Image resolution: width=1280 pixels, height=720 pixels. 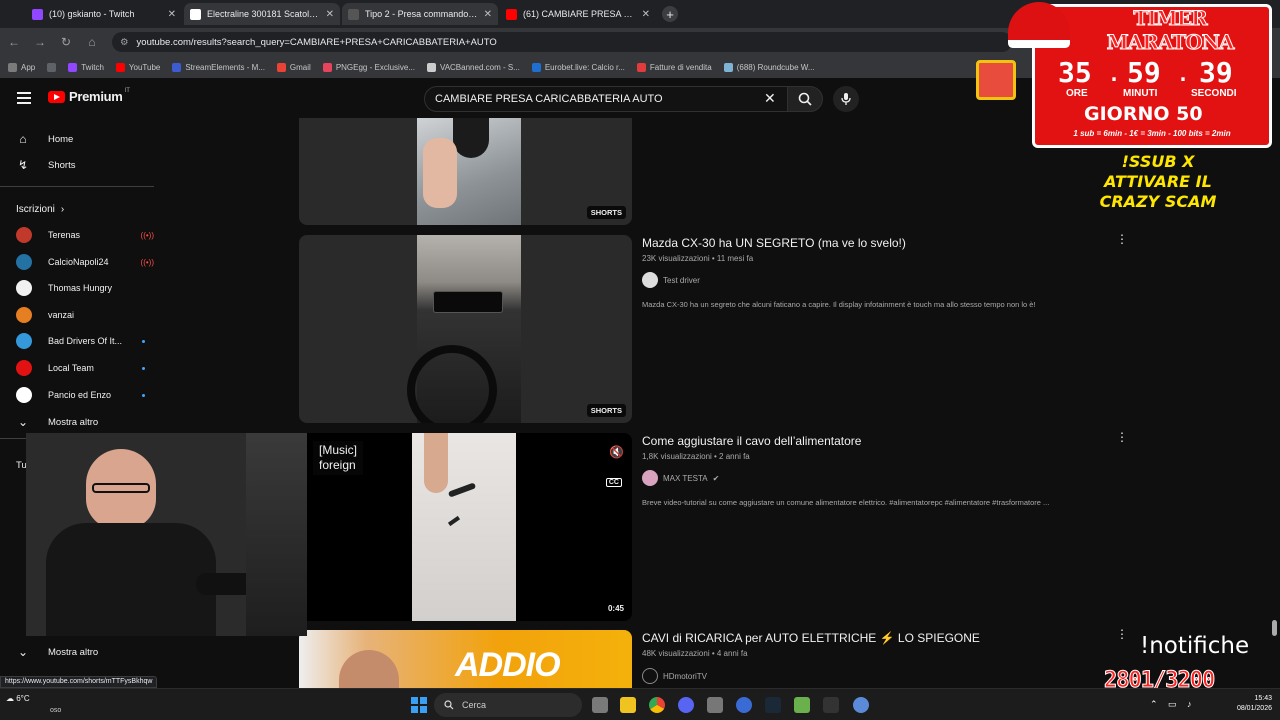 What do you see at coordinates (56, 710) in the screenshot?
I see `weather-text: oso` at bounding box center [56, 710].